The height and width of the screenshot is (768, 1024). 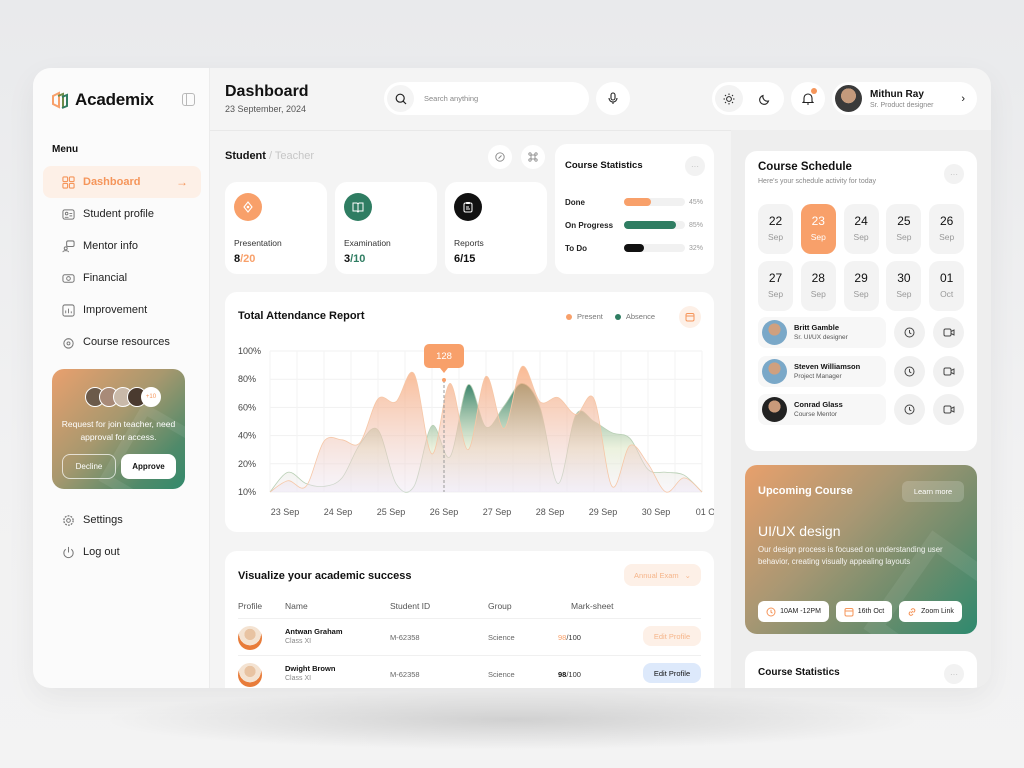 What do you see at coordinates (68, 520) in the screenshot?
I see `gear-icon` at bounding box center [68, 520].